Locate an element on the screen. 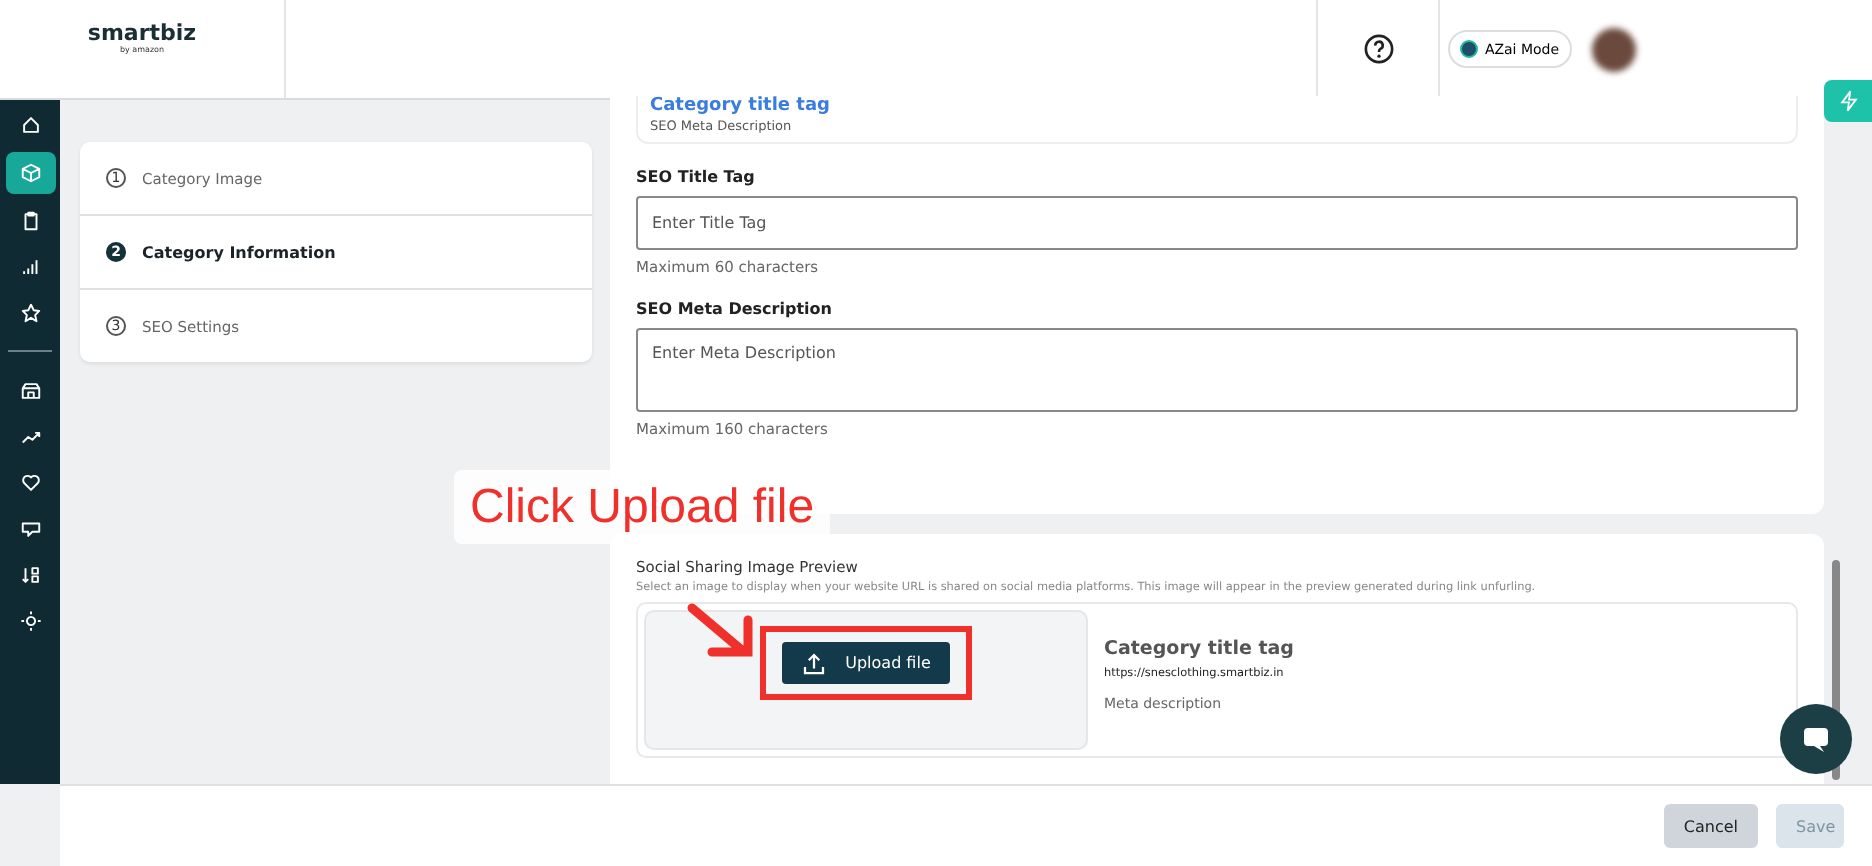  footer-button: Cancel is located at coordinates (1710, 826).